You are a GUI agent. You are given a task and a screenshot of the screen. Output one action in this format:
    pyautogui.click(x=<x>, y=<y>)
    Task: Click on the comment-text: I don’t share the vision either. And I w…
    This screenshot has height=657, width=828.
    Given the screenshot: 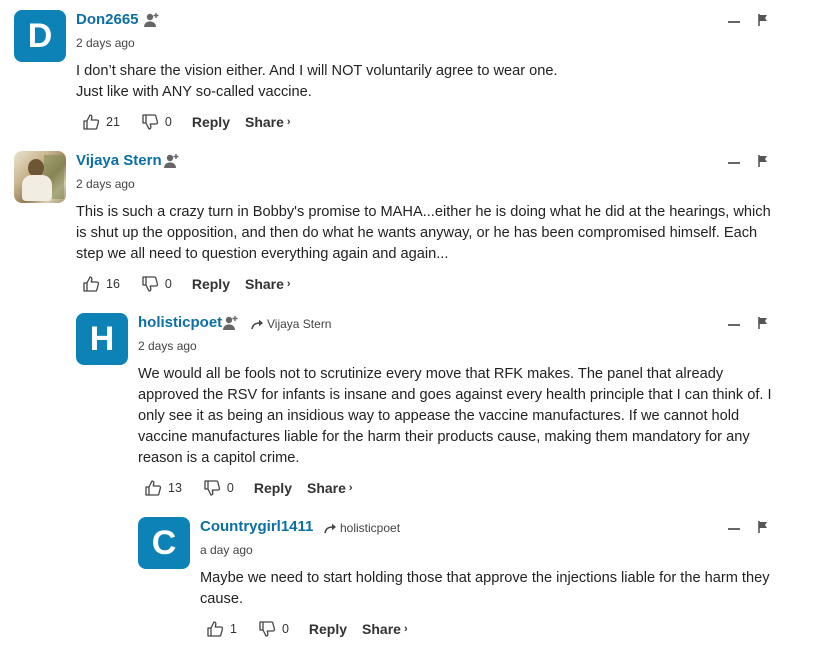 What is the action you would take?
    pyautogui.click(x=317, y=82)
    